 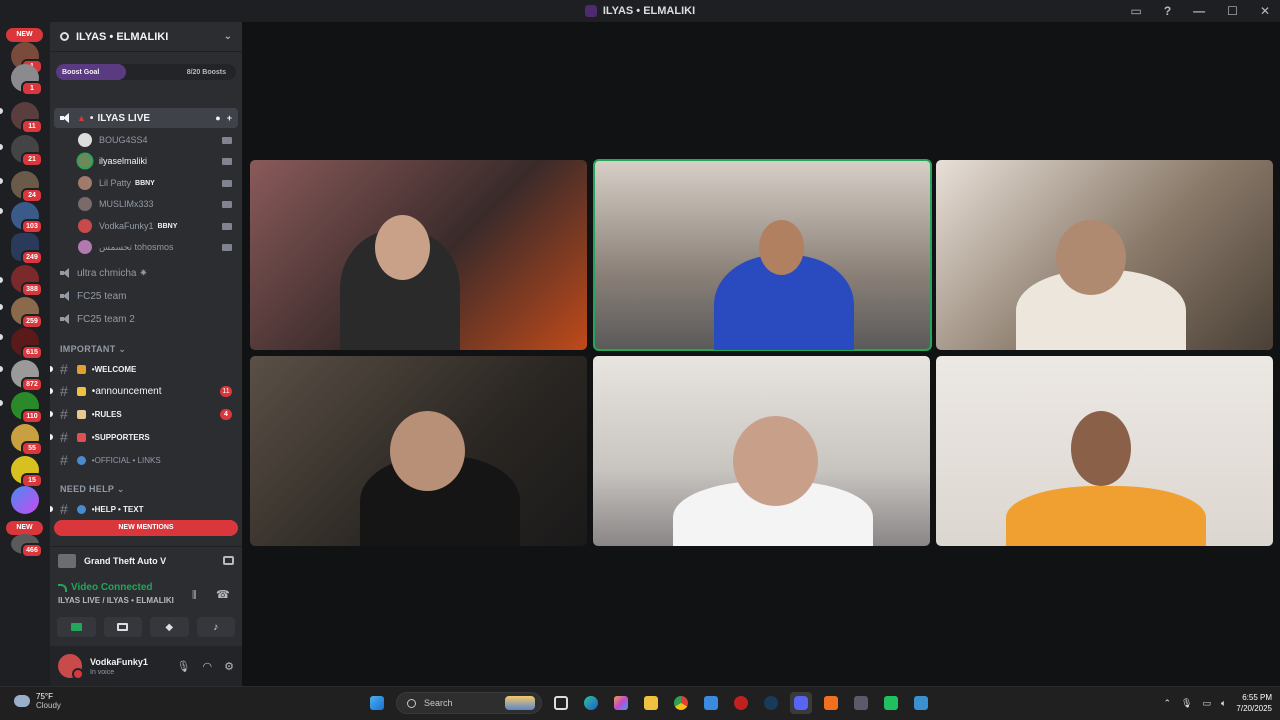 I want to click on chat-icon: ●, so click(x=217, y=118).